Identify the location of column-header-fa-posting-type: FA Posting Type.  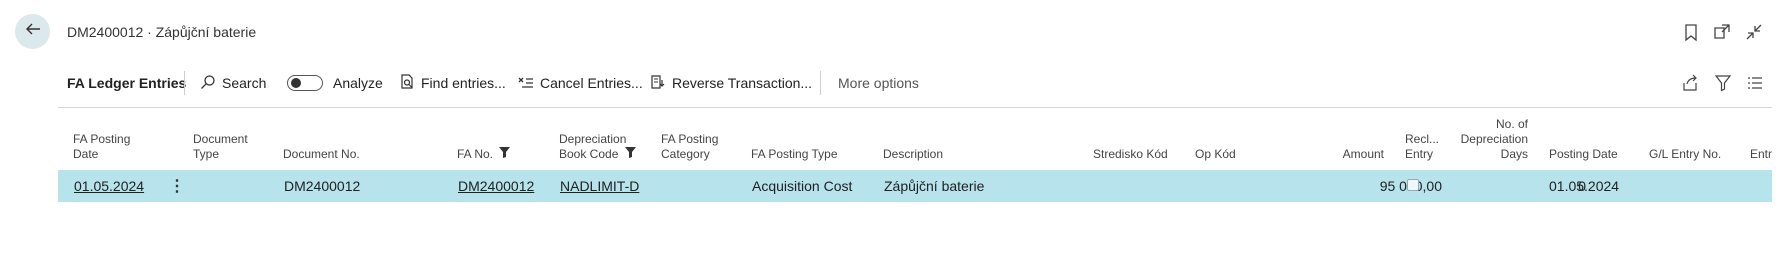
(794, 154).